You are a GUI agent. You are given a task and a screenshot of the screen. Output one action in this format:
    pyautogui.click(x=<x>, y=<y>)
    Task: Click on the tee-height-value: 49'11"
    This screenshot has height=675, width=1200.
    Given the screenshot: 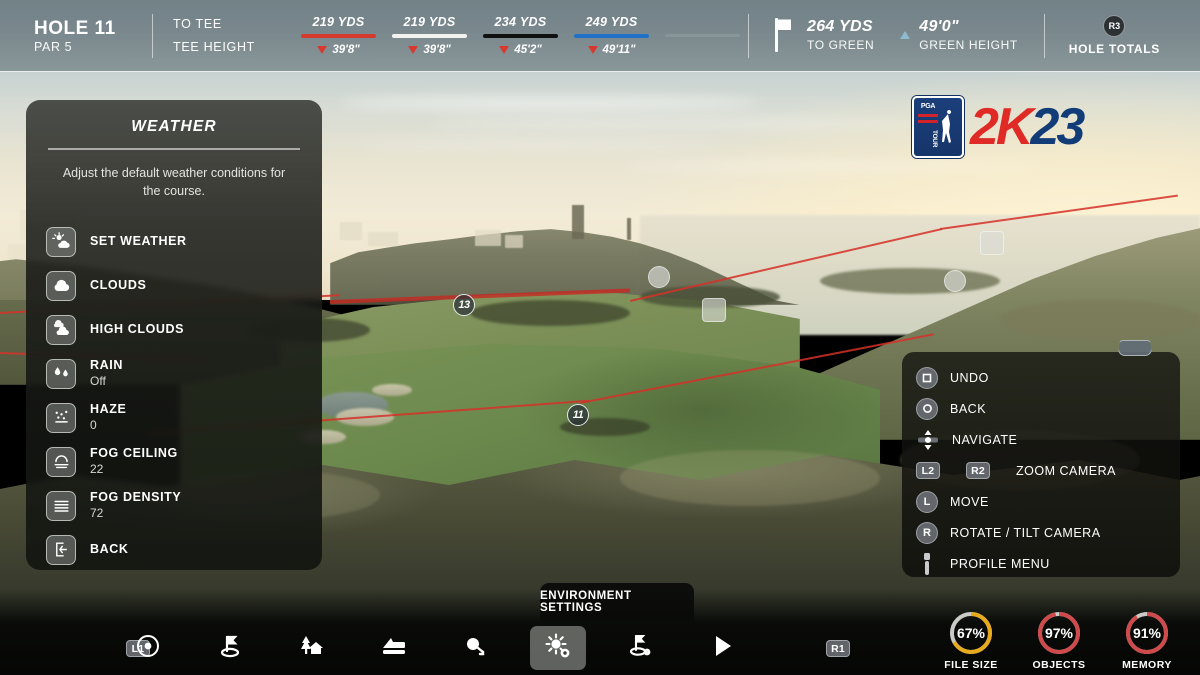 What is the action you would take?
    pyautogui.click(x=611, y=50)
    